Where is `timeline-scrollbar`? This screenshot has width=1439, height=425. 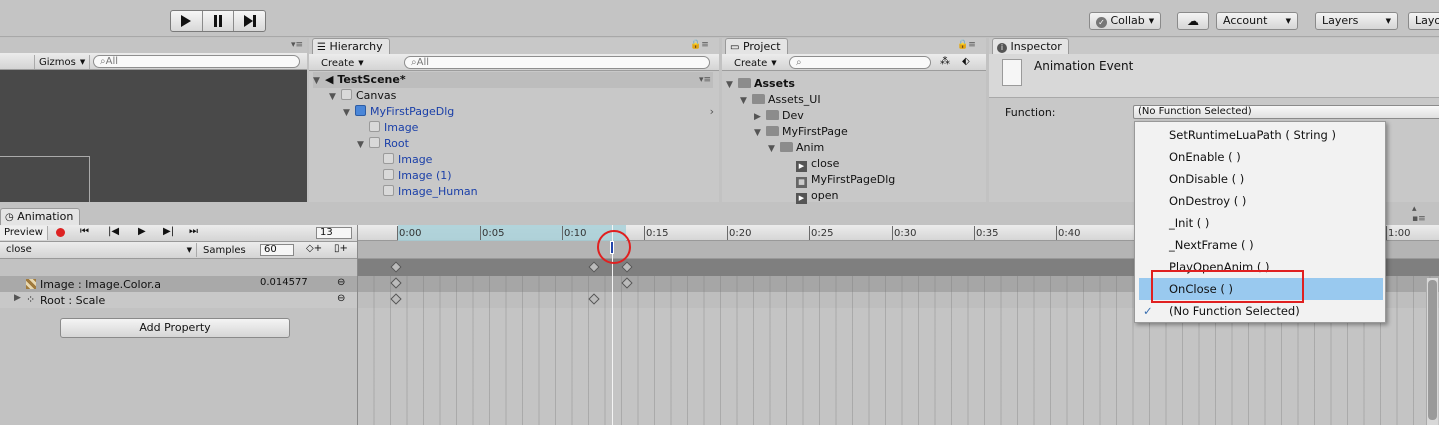 timeline-scrollbar is located at coordinates (1432, 351).